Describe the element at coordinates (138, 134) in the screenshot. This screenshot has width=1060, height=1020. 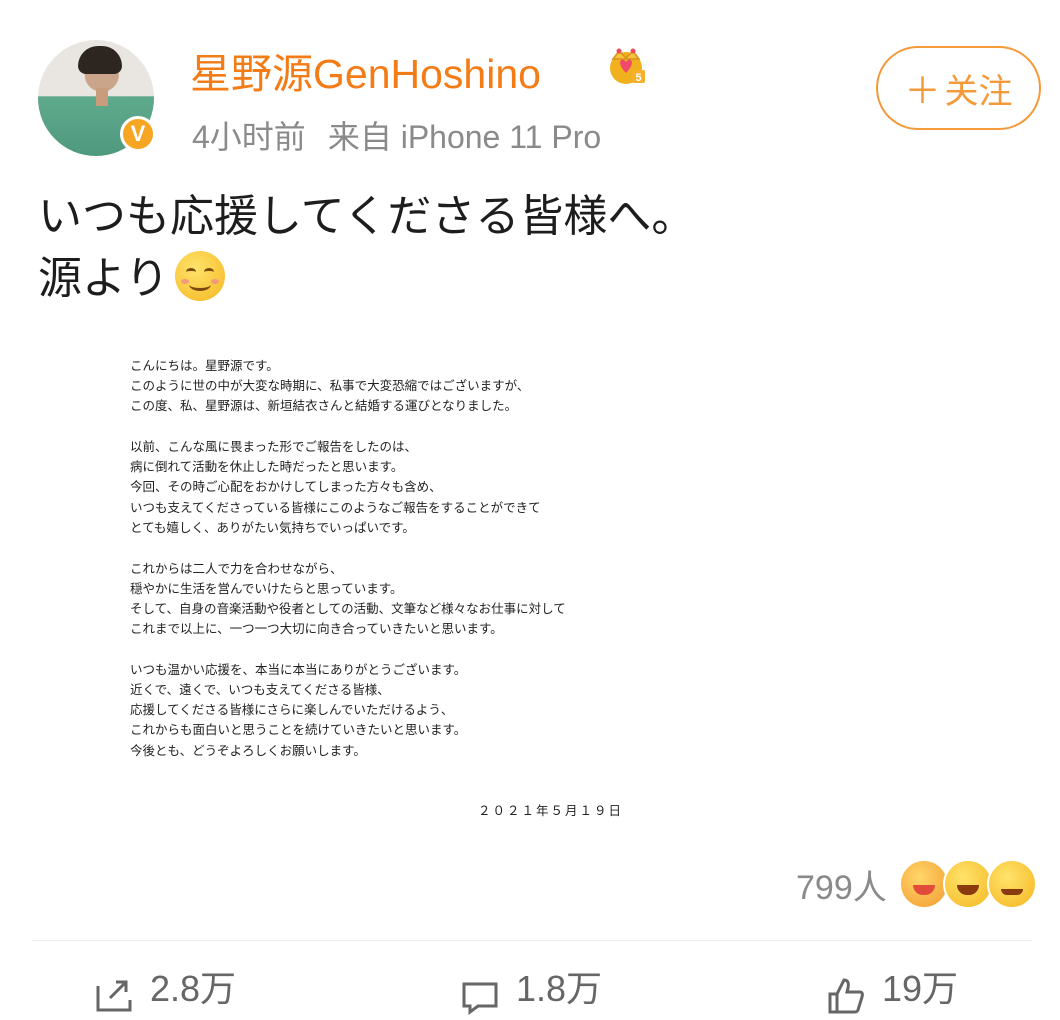
I see `verified-badge-icon: V` at that location.